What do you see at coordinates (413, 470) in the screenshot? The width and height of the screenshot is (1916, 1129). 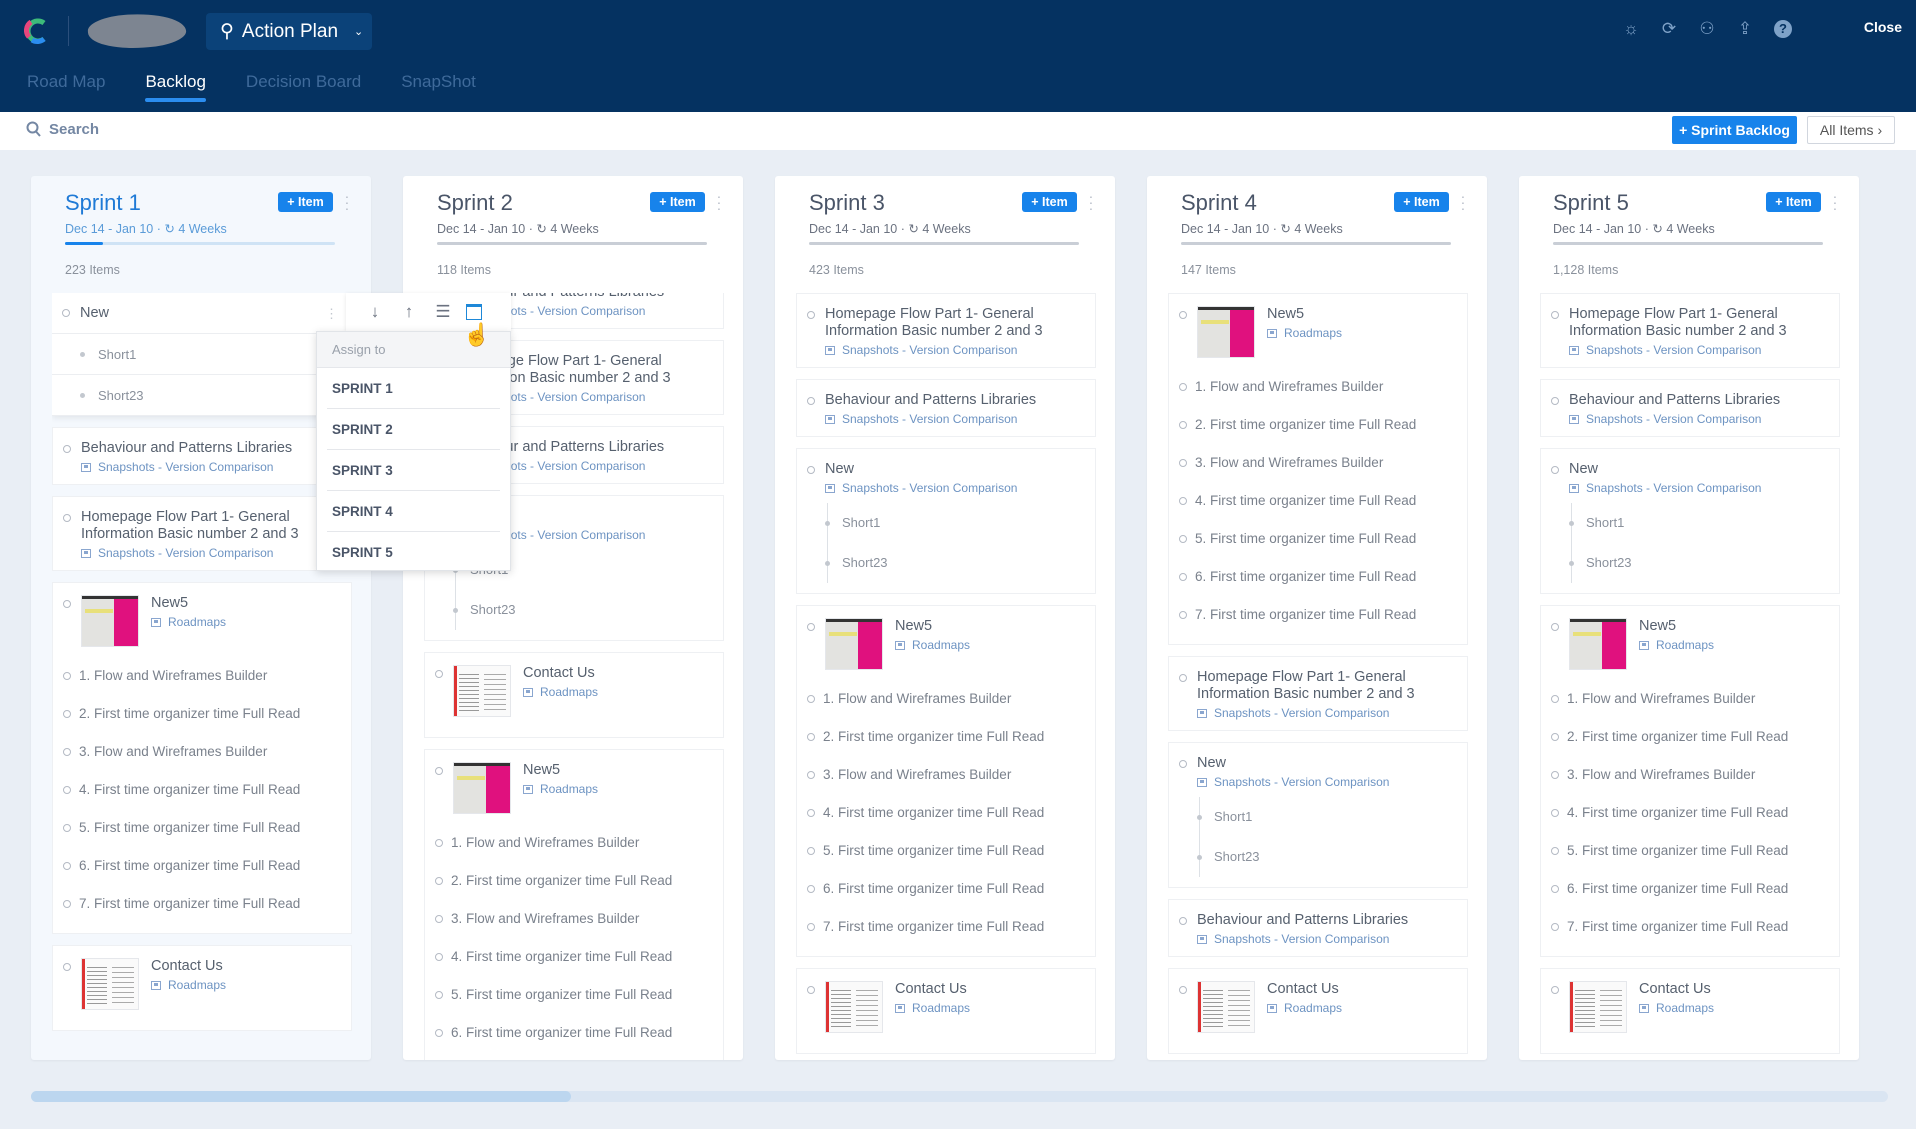 I see `assign-option-sprint-3: SPRINT 3` at bounding box center [413, 470].